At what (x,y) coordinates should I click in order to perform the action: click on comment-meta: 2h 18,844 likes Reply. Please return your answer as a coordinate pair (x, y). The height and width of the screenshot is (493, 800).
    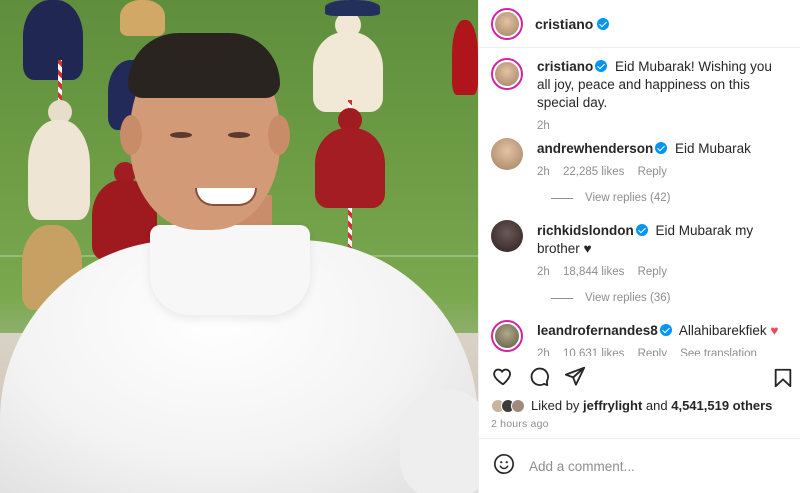
    Looking at the image, I should click on (663, 272).